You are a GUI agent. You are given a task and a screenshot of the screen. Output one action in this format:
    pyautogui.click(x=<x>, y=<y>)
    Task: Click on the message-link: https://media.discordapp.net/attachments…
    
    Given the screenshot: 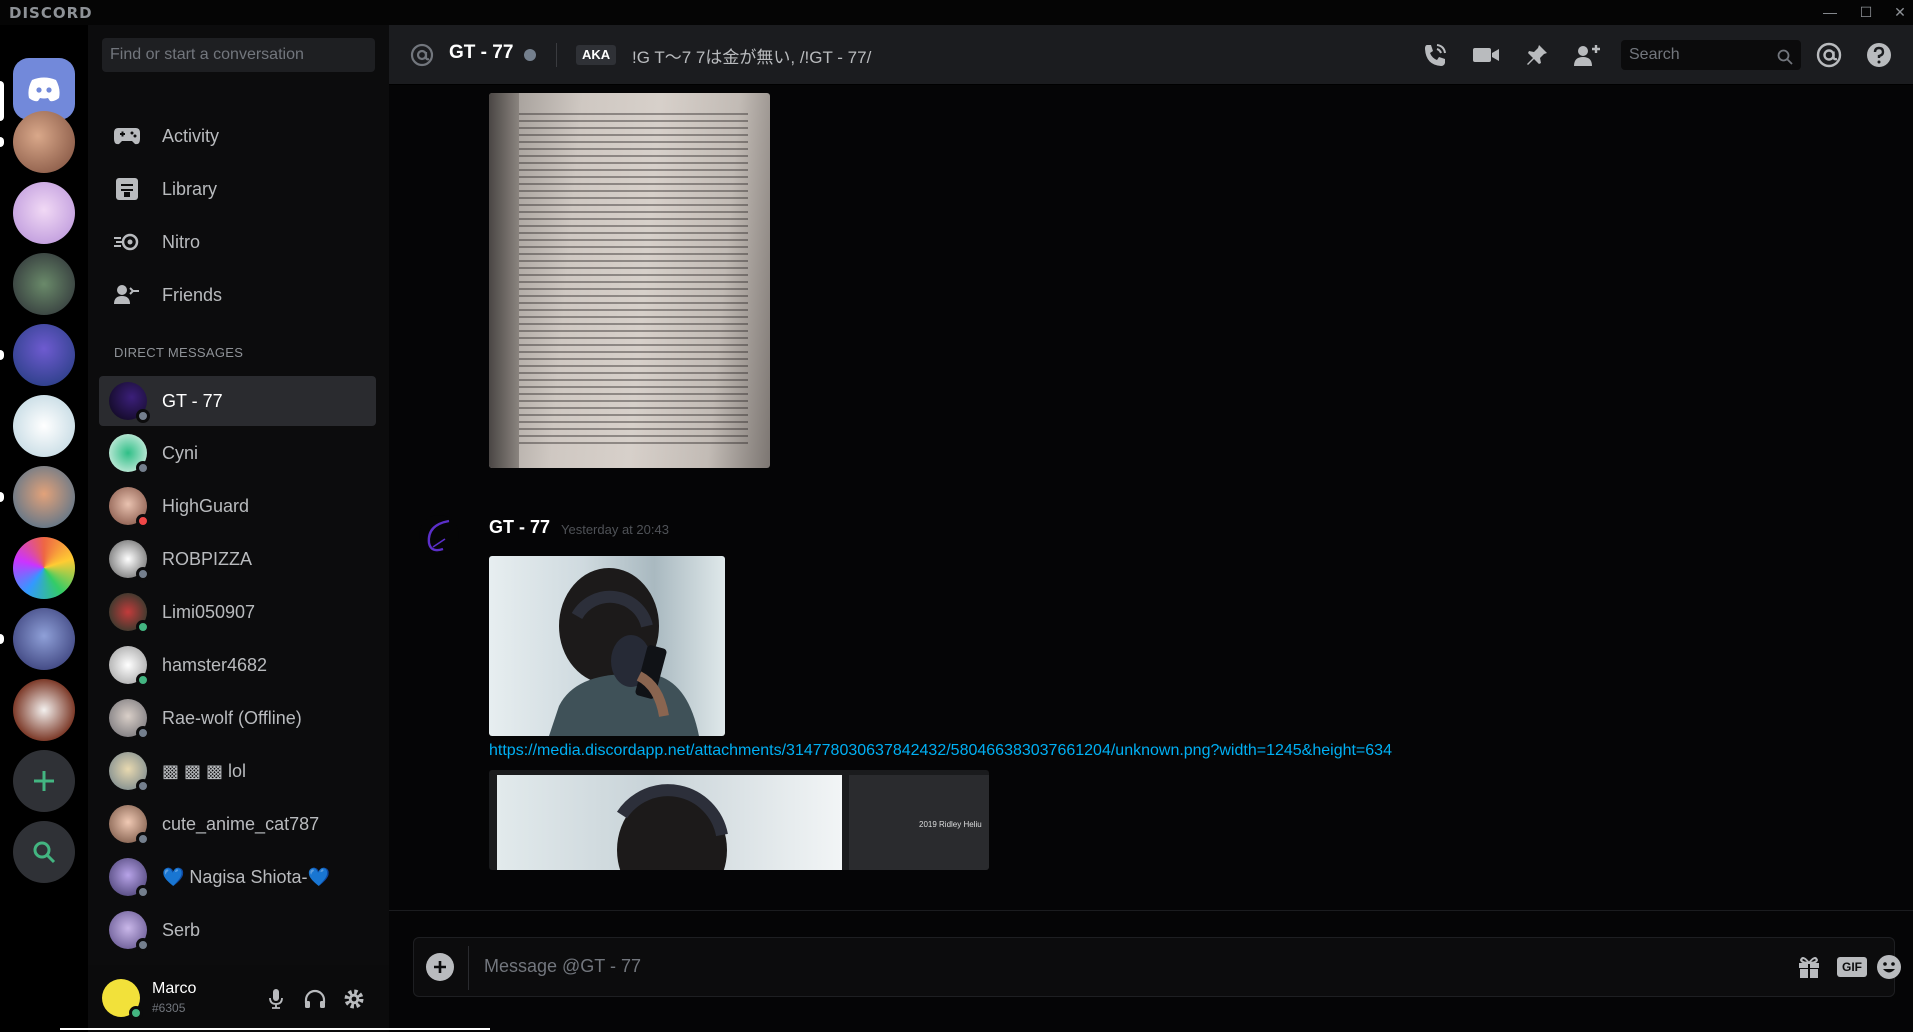 What is the action you would take?
    pyautogui.click(x=940, y=751)
    